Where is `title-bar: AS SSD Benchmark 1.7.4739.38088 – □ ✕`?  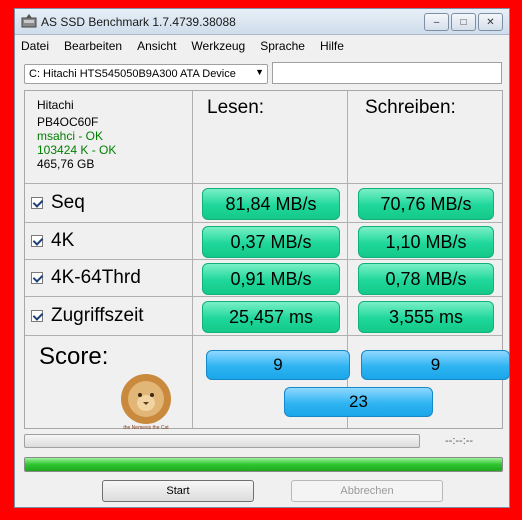 title-bar: AS SSD Benchmark 1.7.4739.38088 – □ ✕ is located at coordinates (262, 22).